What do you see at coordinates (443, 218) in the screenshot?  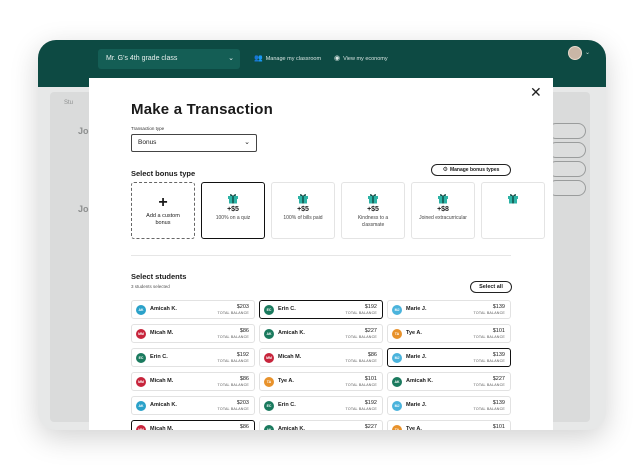 I see `bonus-description: Joined extracurricular` at bounding box center [443, 218].